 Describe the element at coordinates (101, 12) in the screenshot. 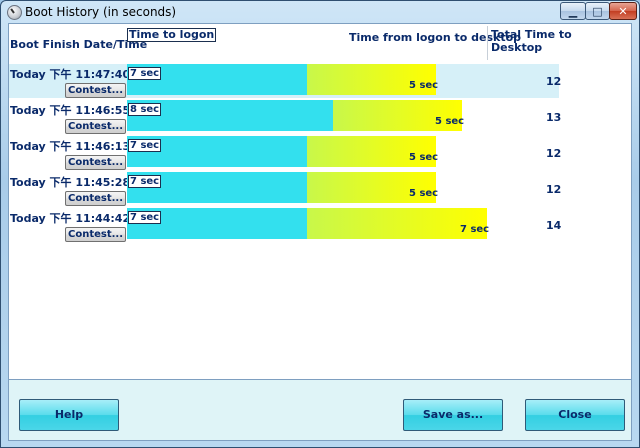

I see `window-title: Boot History (in seconds)` at that location.